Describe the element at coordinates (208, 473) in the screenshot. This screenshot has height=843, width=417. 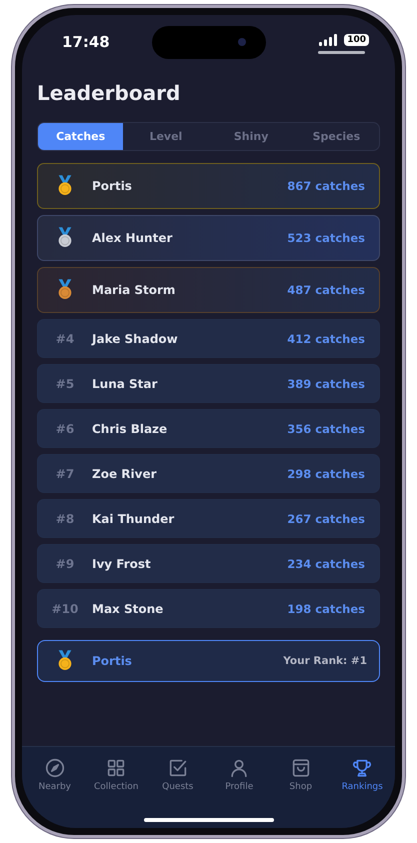
I see `leaderboard-row: #7 Zoe River 298 catches` at that location.